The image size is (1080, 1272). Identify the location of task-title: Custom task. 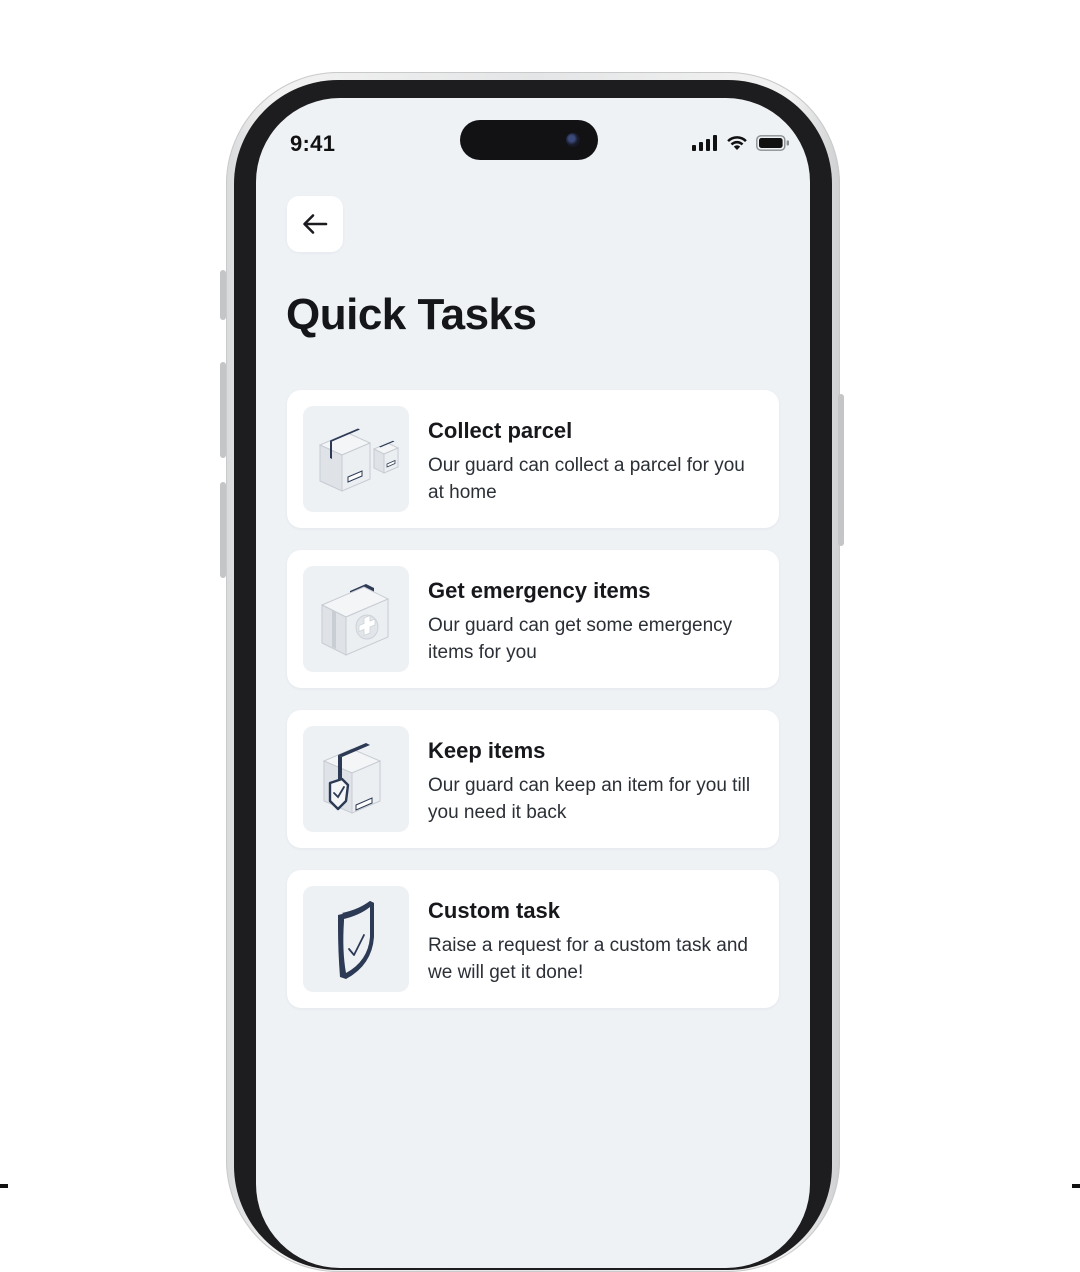
(494, 910).